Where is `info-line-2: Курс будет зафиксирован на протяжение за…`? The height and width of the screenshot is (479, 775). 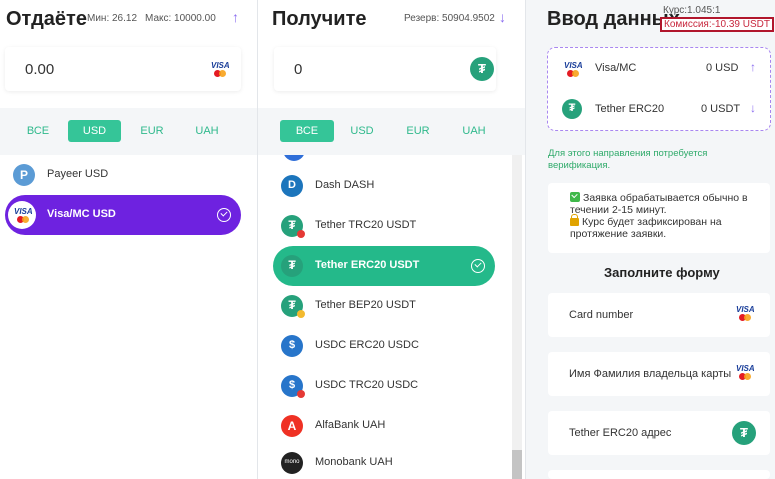 info-line-2: Курс будет зафиксирован на протяжение за… is located at coordinates (646, 228).